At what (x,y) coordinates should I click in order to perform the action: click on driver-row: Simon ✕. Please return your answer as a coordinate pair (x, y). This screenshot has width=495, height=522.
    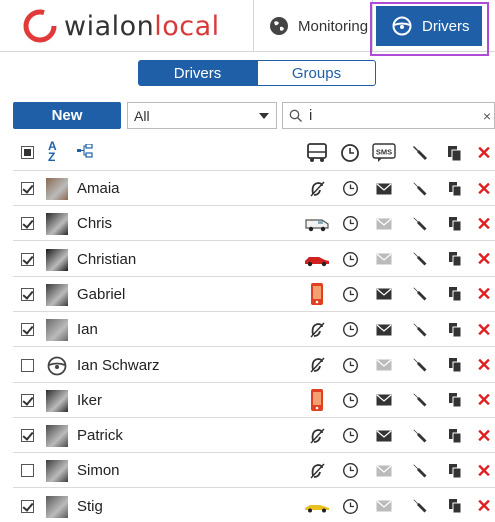
    Looking at the image, I should click on (254, 471).